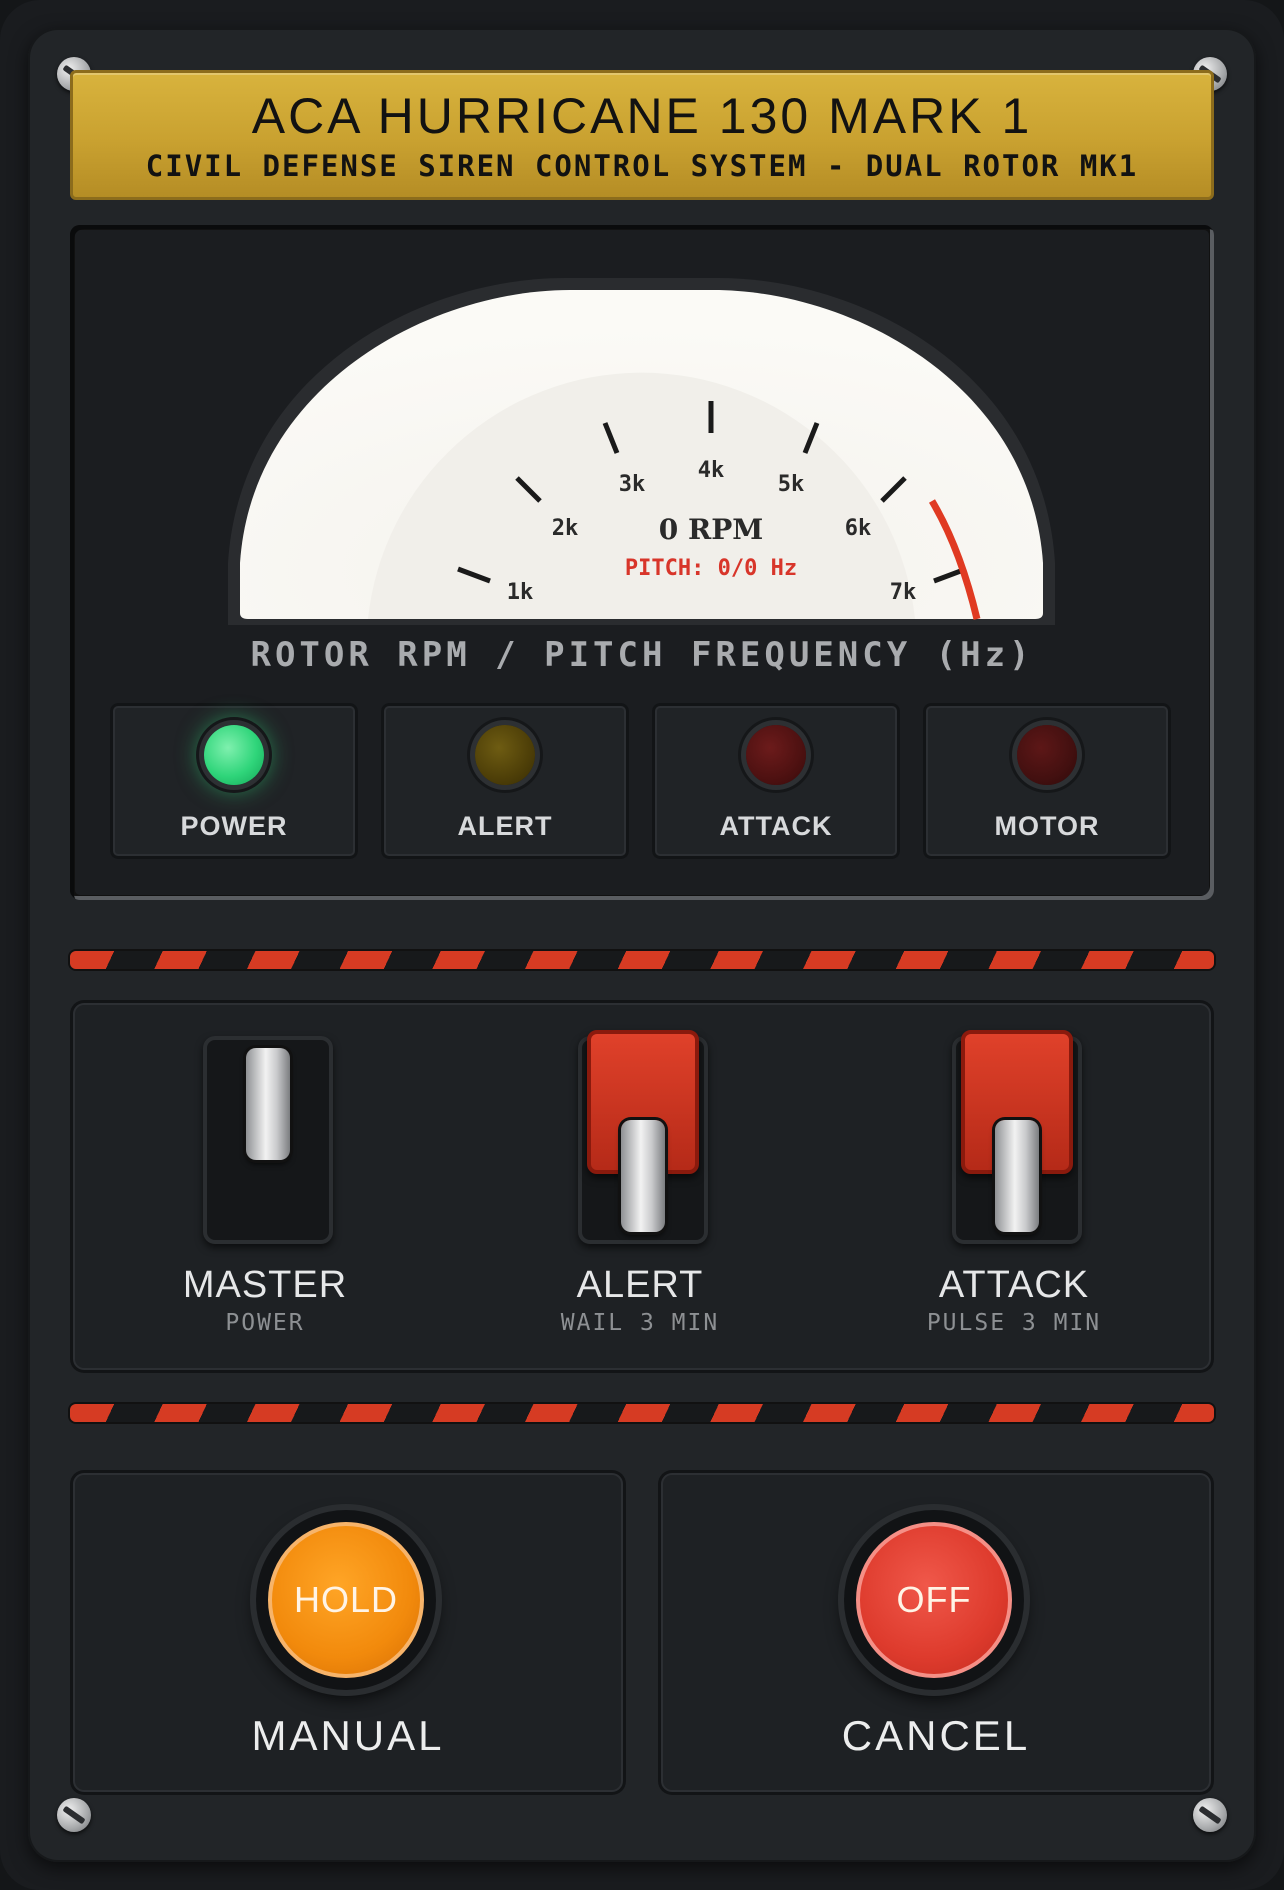  I want to click on button-bezel: HOLD, so click(346, 1600).